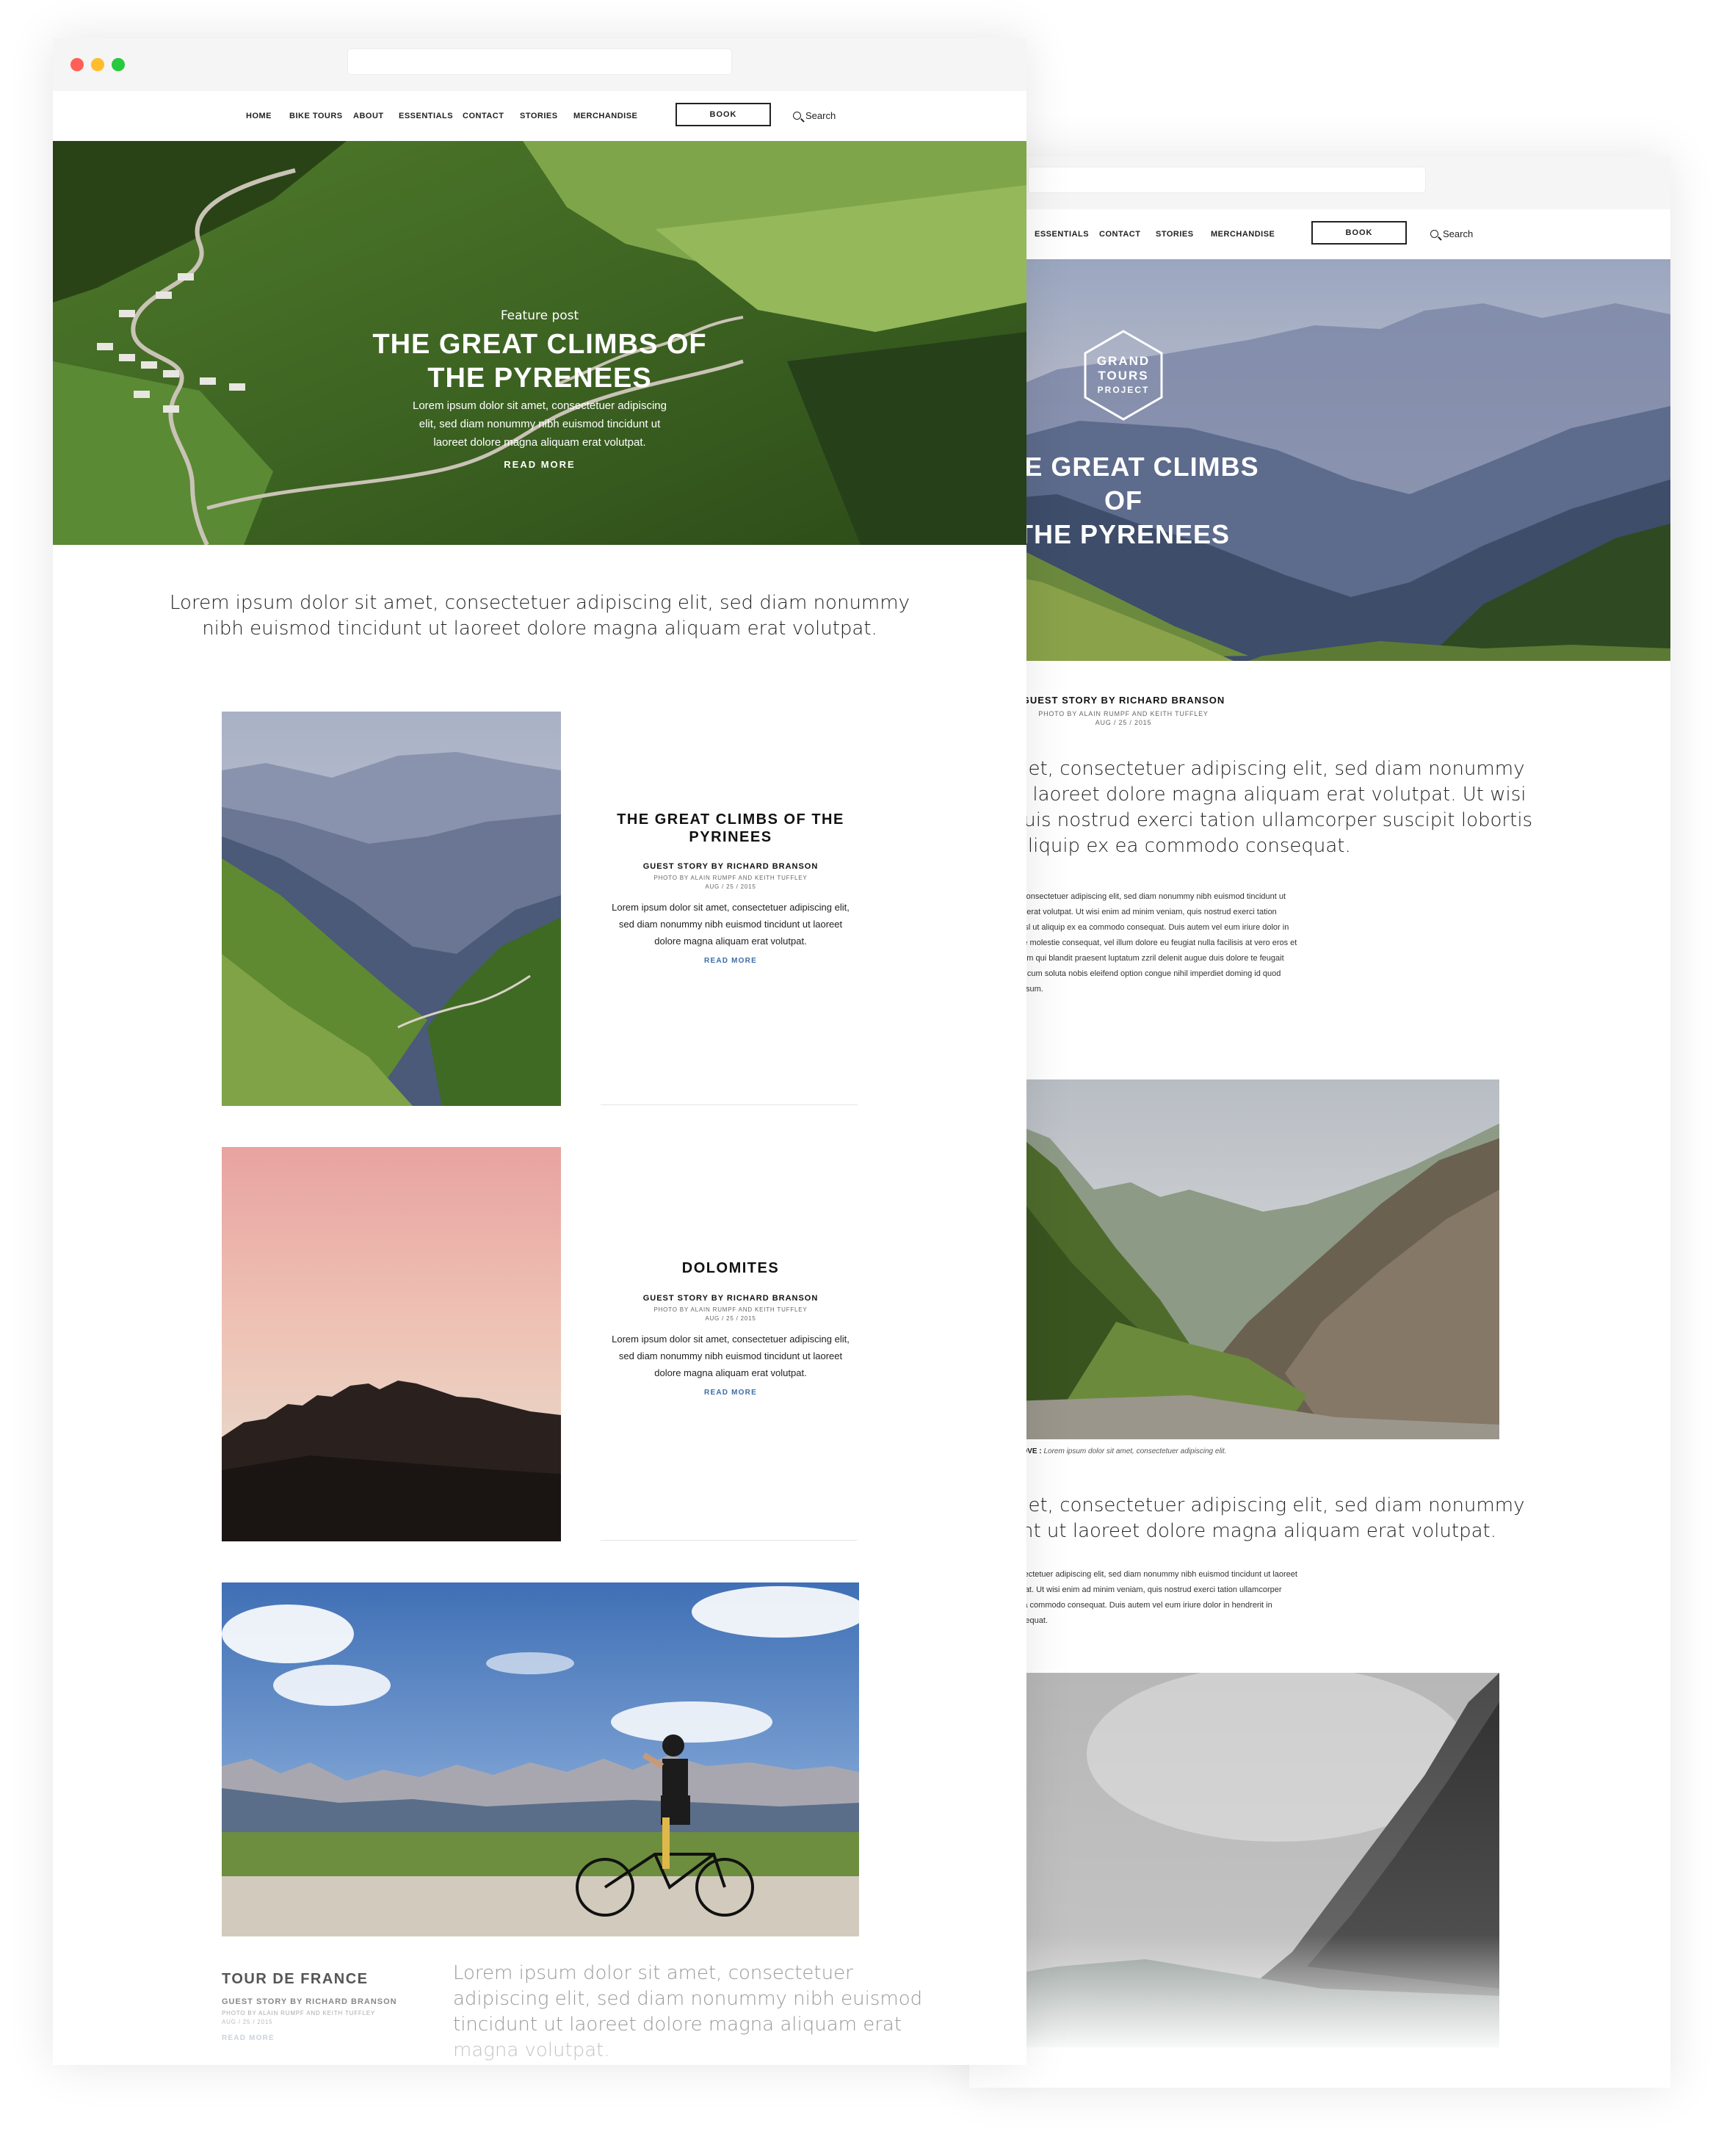  I want to click on wide-card-byline: GUEST STORY BY RICHARD BRANSON, so click(309, 2001).